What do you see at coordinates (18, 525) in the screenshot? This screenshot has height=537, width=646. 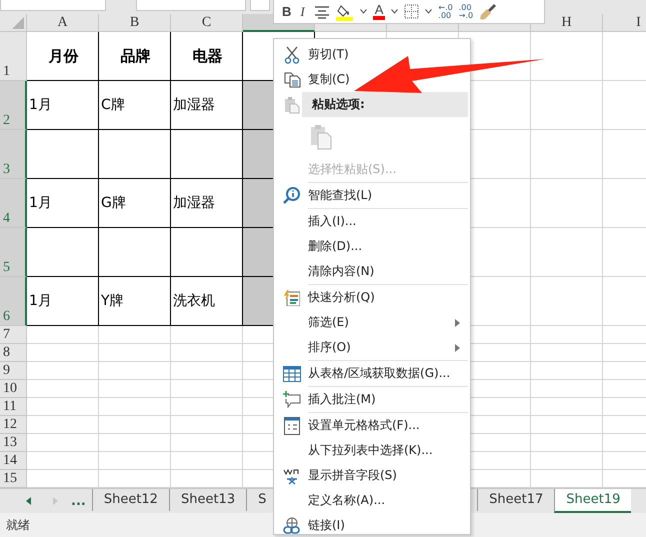 I see `status-text: 就绪` at bounding box center [18, 525].